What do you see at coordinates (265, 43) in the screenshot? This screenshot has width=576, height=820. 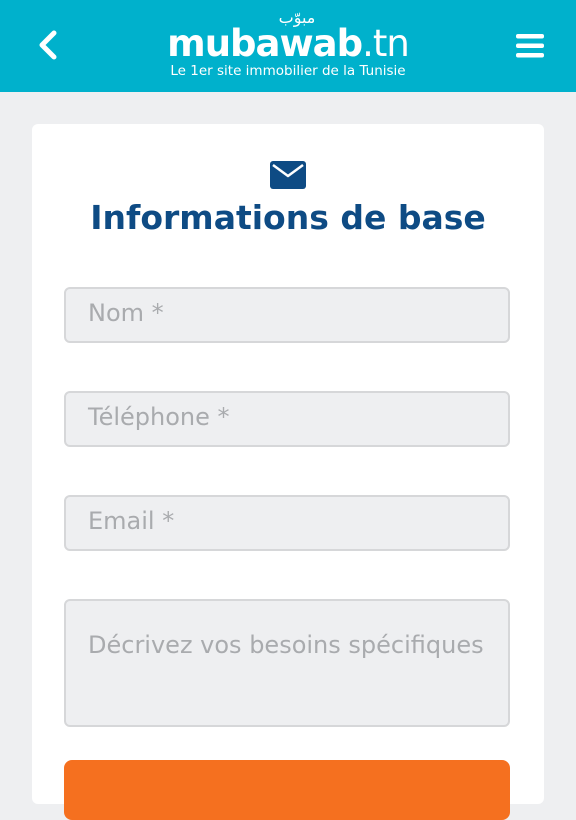 I see `logo-main-text: mubawab` at bounding box center [265, 43].